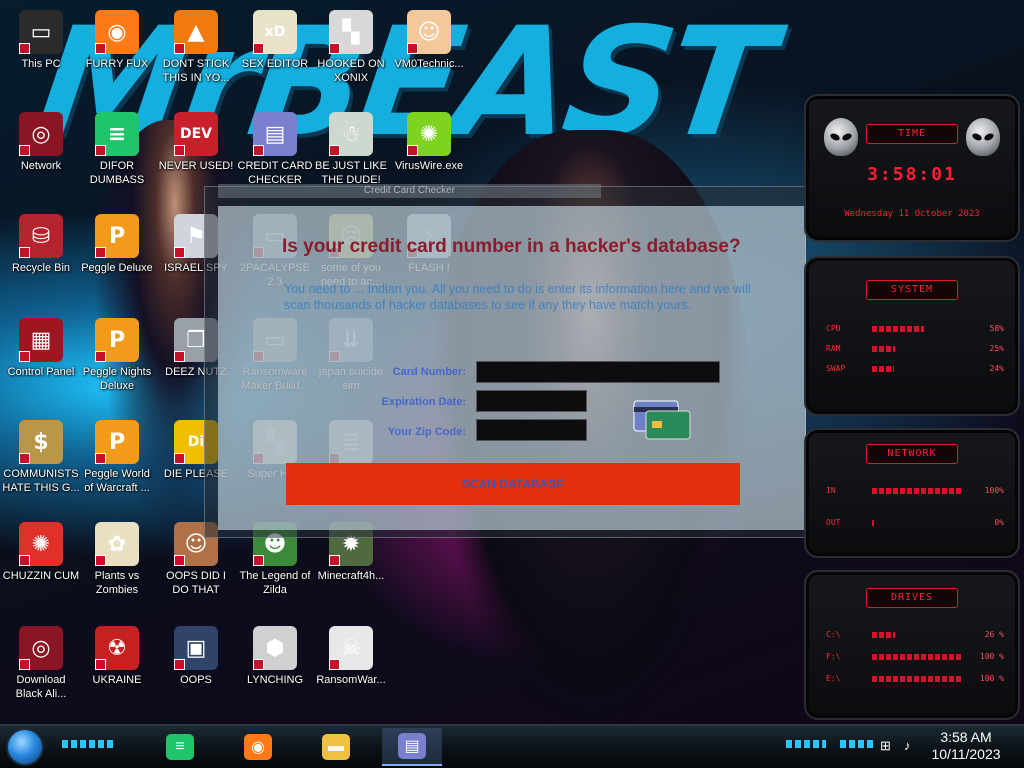 This screenshot has height=768, width=1024. I want to click on desktop-icon: ⬢ LYNCHING, so click(275, 672).